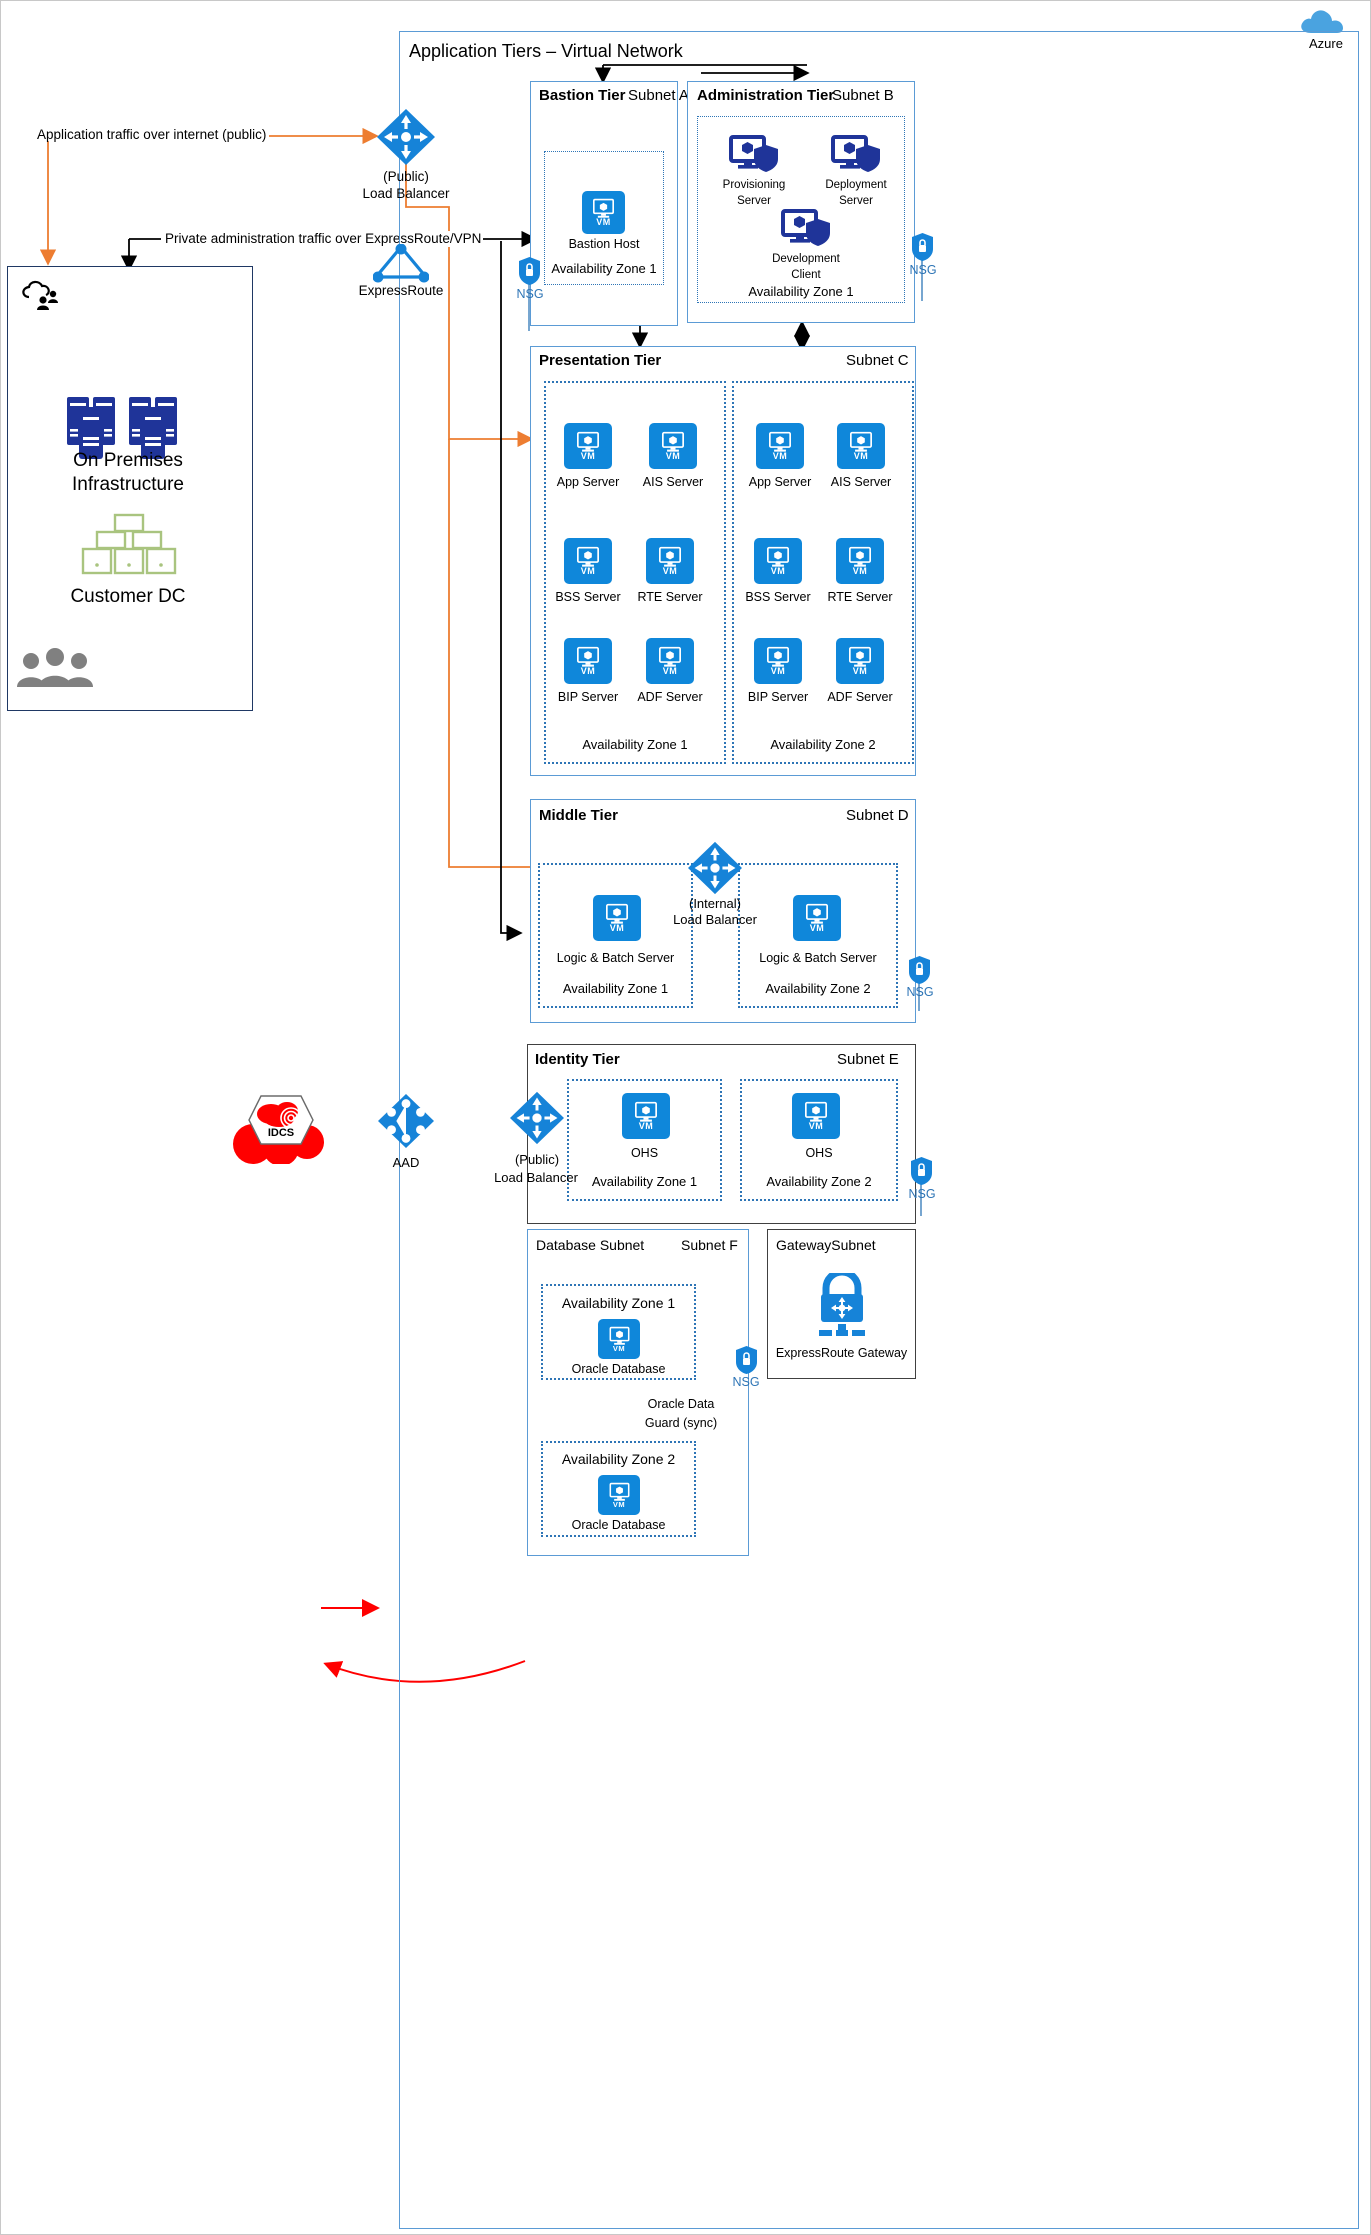 Image resolution: width=1371 pixels, height=2235 pixels. What do you see at coordinates (826, 1245) in the screenshot?
I see `gateway-subnet-title: GatewaySubnet` at bounding box center [826, 1245].